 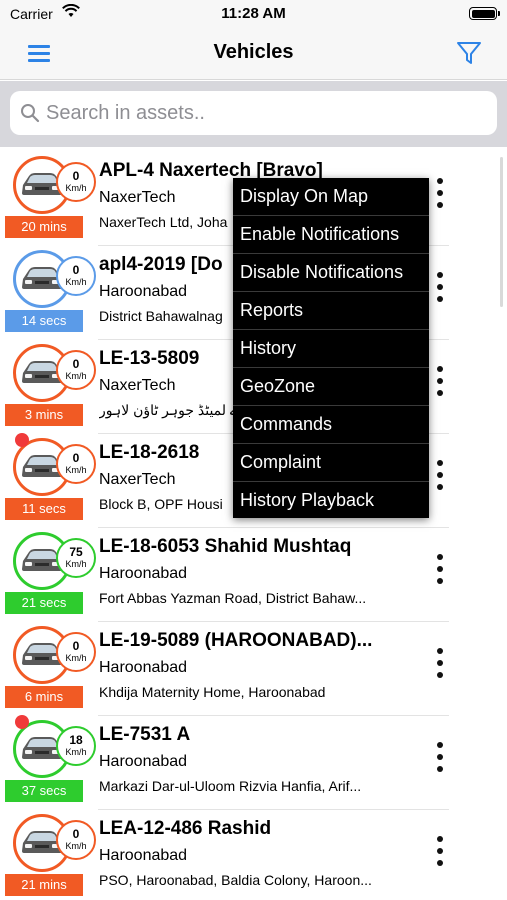 I want to click on menu-item-display-on-map: Display On Map, so click(x=331, y=197).